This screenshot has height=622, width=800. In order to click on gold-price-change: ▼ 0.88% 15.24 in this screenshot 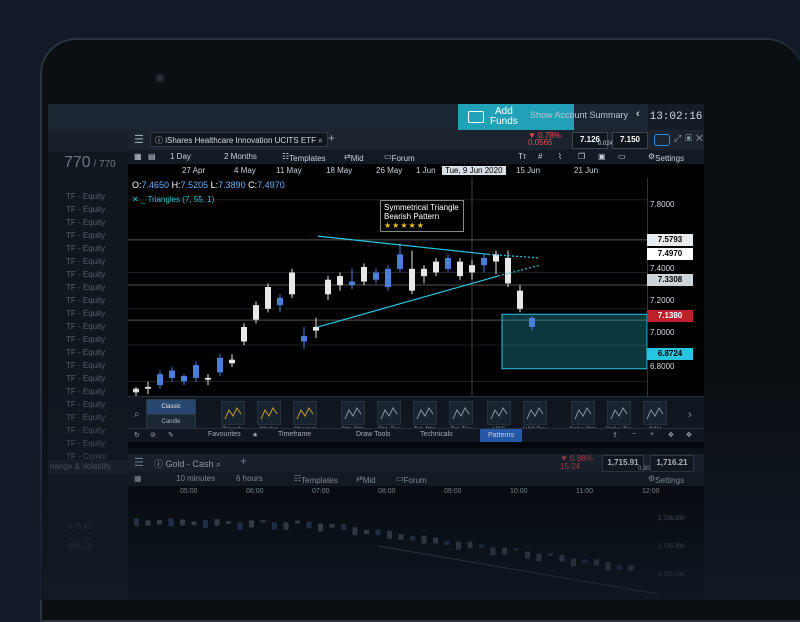, I will do `click(576, 462)`.